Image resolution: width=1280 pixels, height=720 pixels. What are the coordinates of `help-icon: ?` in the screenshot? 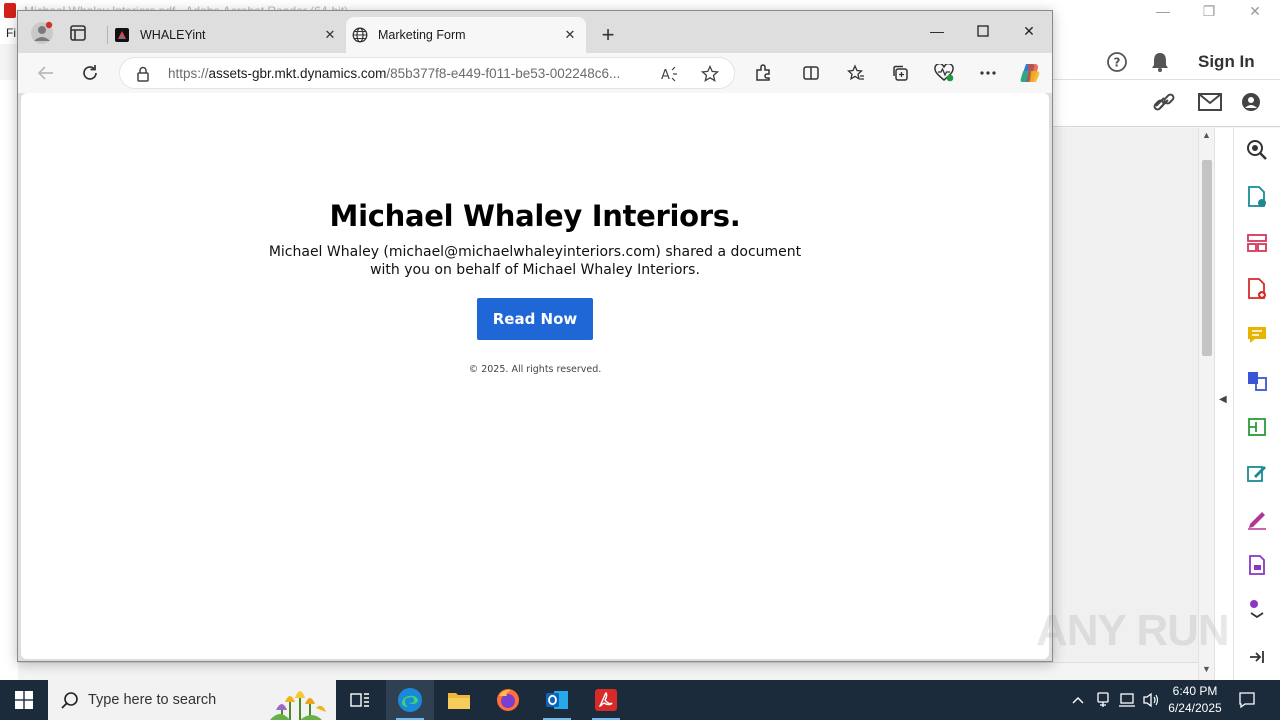 It's located at (1117, 64).